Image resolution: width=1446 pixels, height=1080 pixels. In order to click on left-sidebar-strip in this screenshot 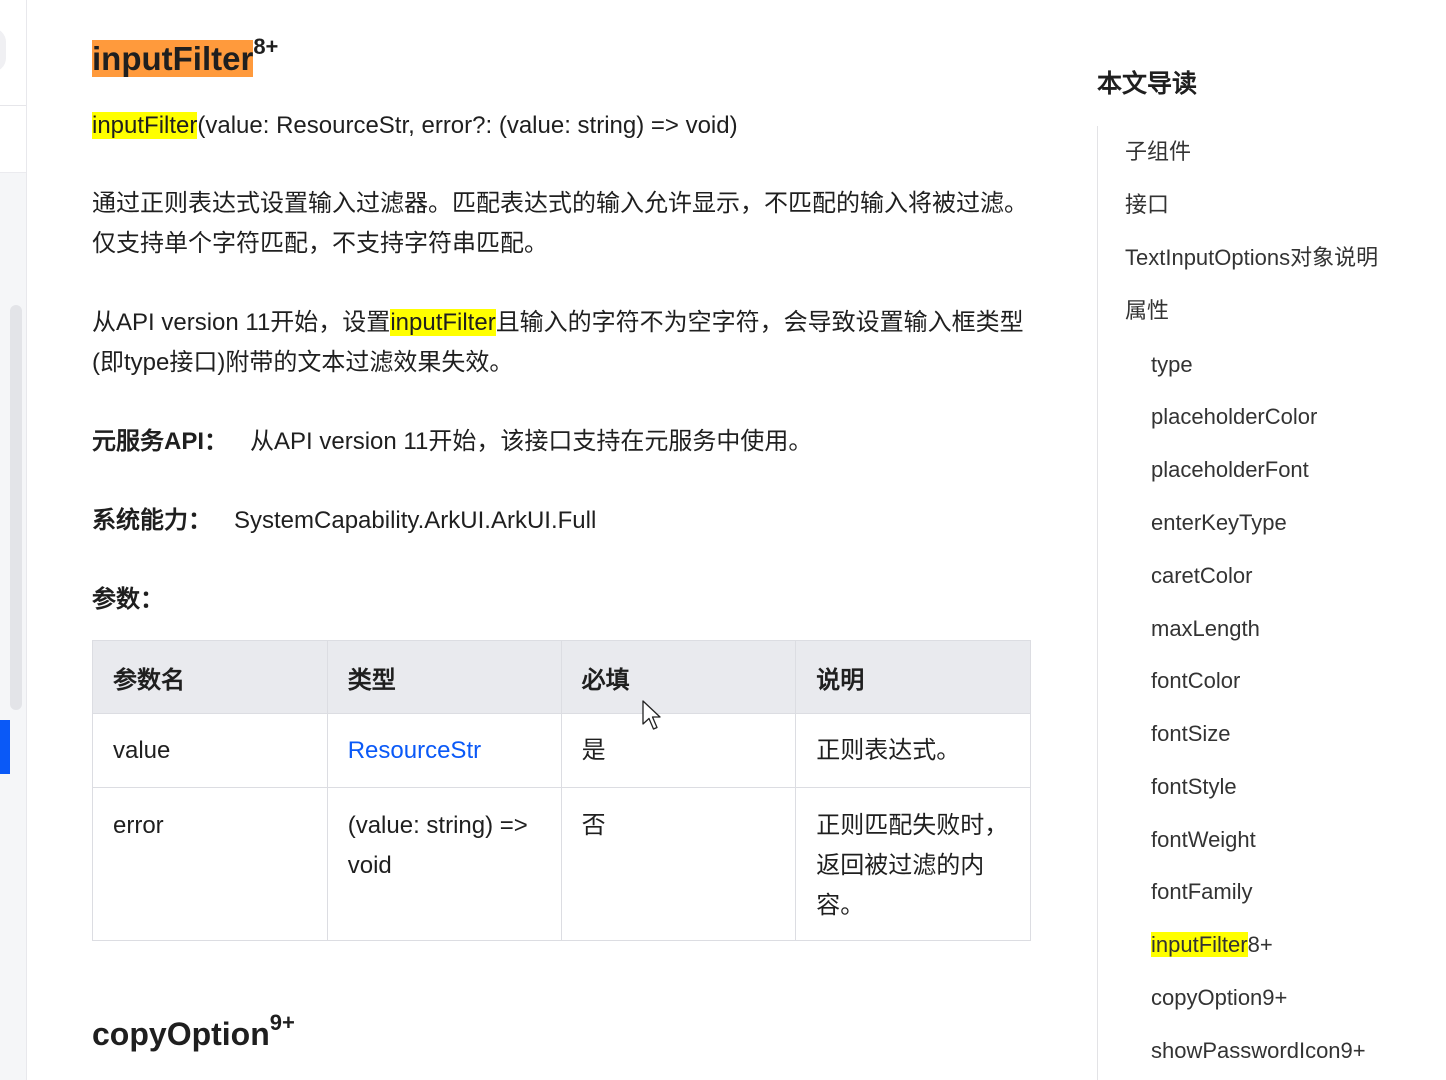, I will do `click(13, 540)`.